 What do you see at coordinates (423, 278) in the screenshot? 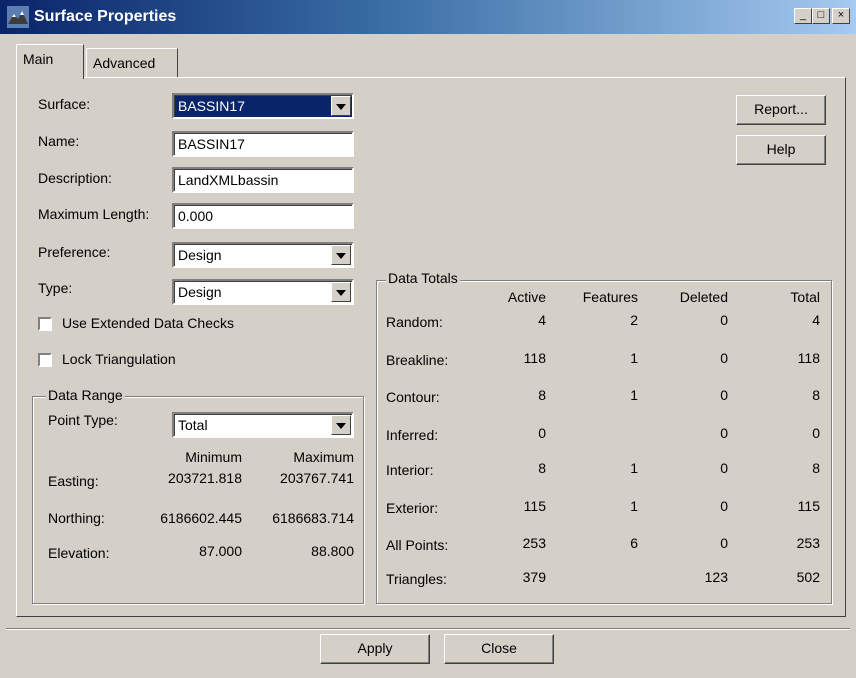
I see `data-totals-title: Data Totals` at bounding box center [423, 278].